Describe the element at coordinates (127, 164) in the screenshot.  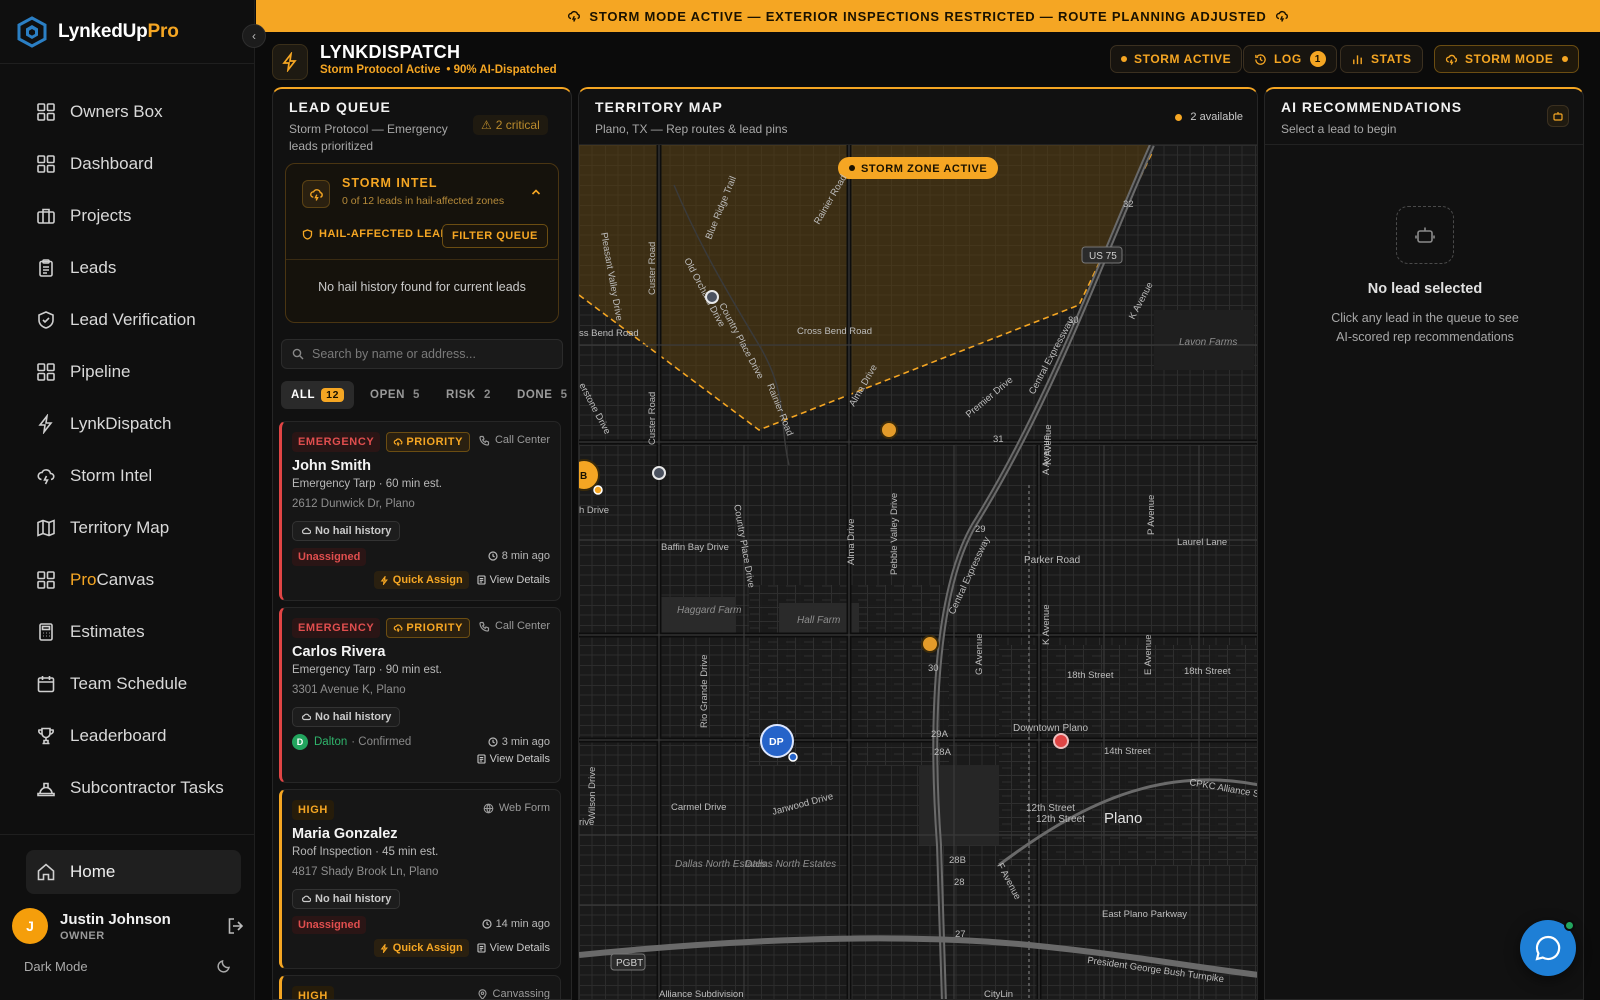
I see `sidebar-item-dashboard: Dashboard` at that location.